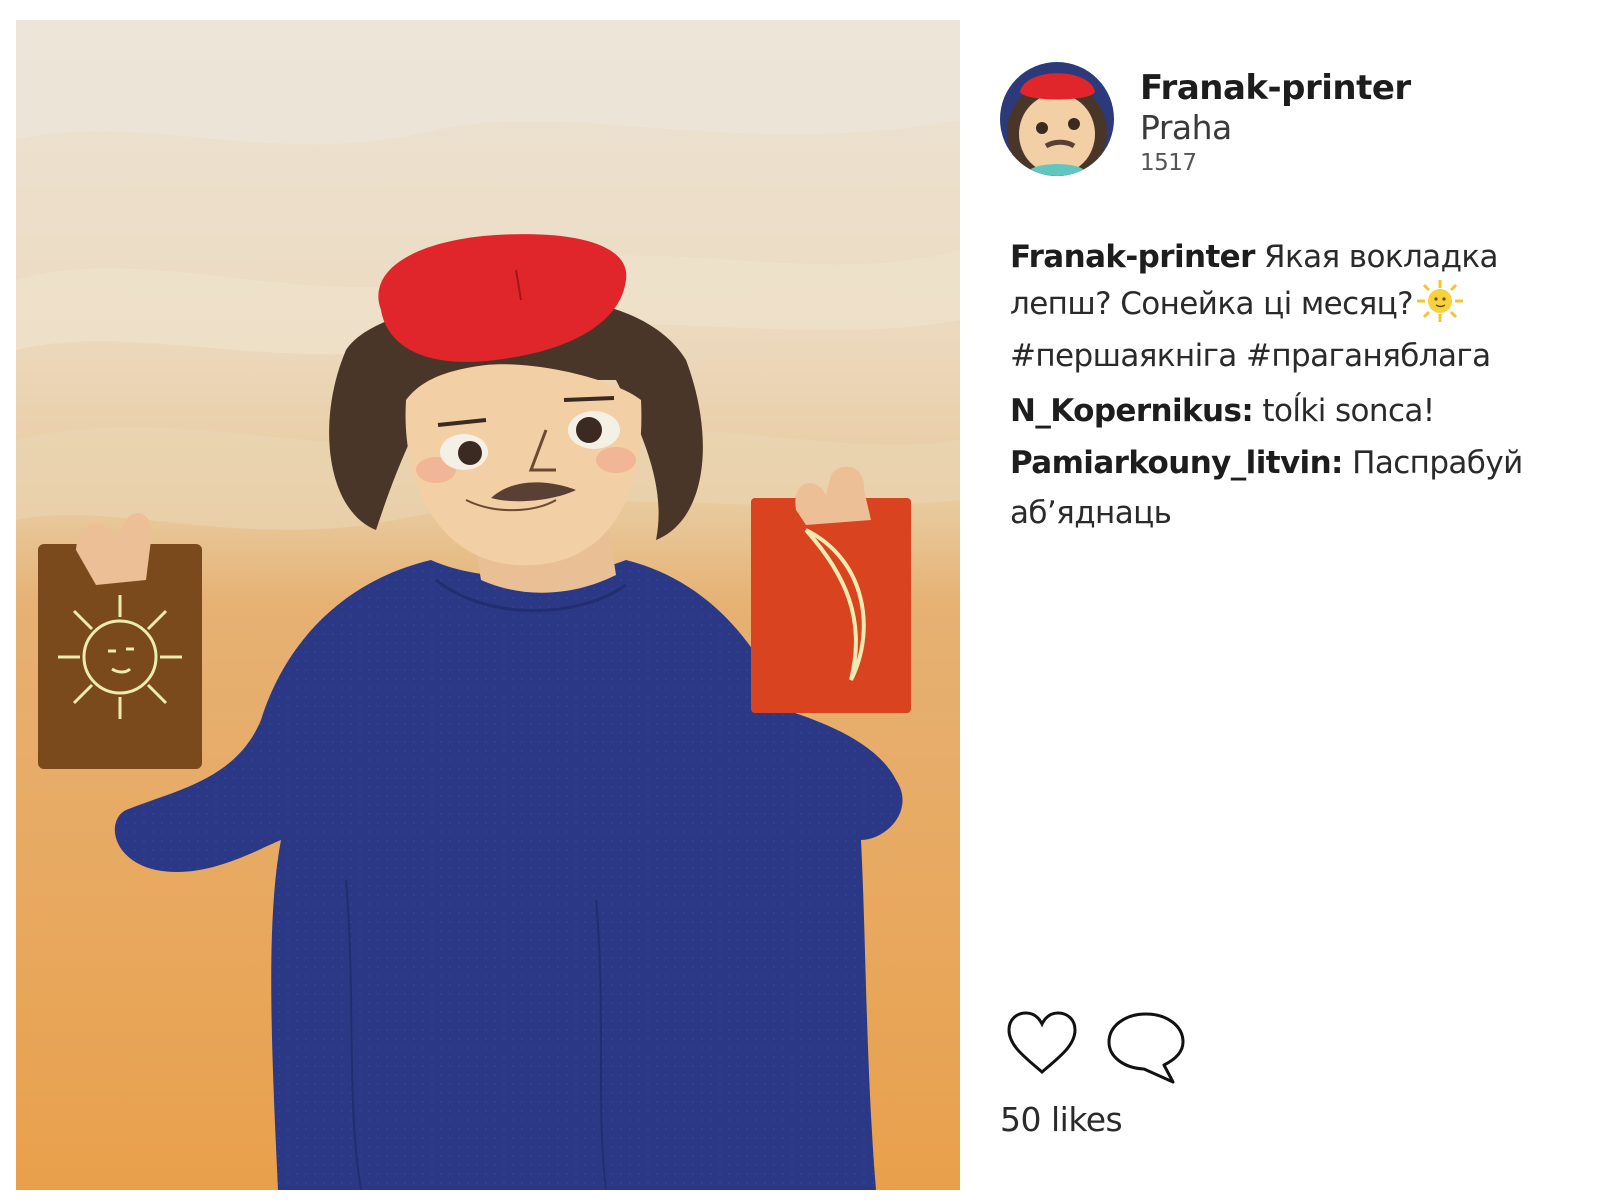 The height and width of the screenshot is (1200, 1600). What do you see at coordinates (1176, 463) in the screenshot?
I see `comment-author: Pamiarkouny_litvin:` at bounding box center [1176, 463].